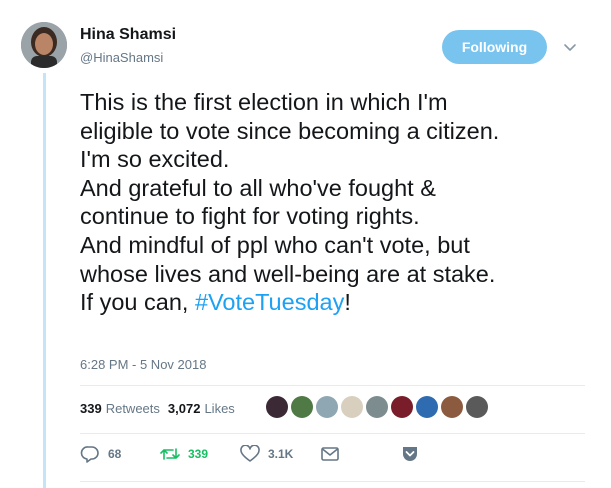 The height and width of the screenshot is (488, 611). I want to click on avatar, so click(44, 45).